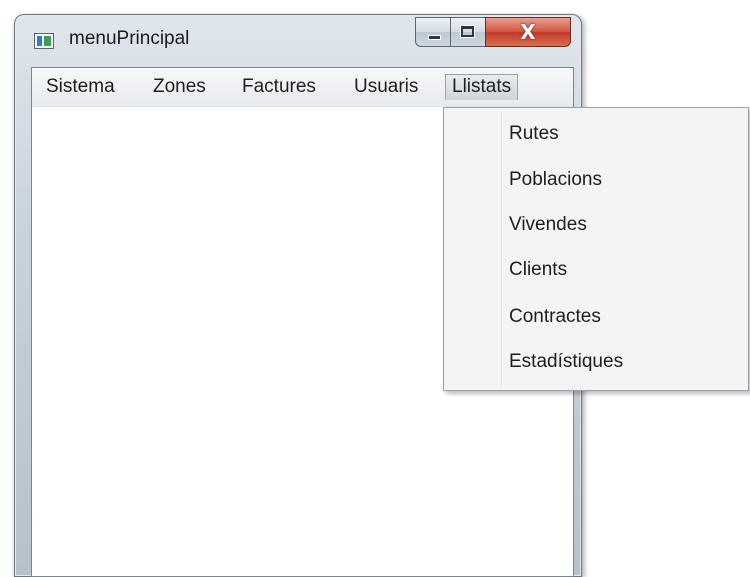 Image resolution: width=750 pixels, height=577 pixels. I want to click on dropdown-item-estadistiques: Estadístiques, so click(596, 363).